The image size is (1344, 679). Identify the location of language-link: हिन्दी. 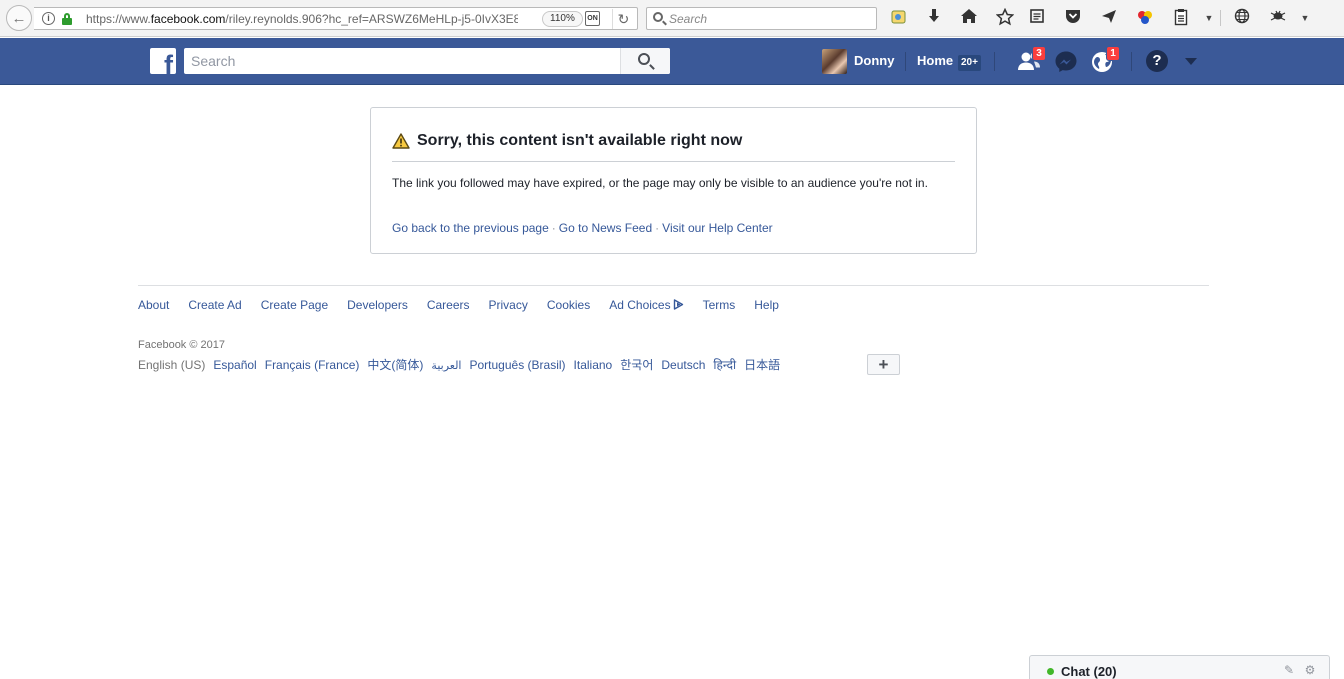
(724, 364).